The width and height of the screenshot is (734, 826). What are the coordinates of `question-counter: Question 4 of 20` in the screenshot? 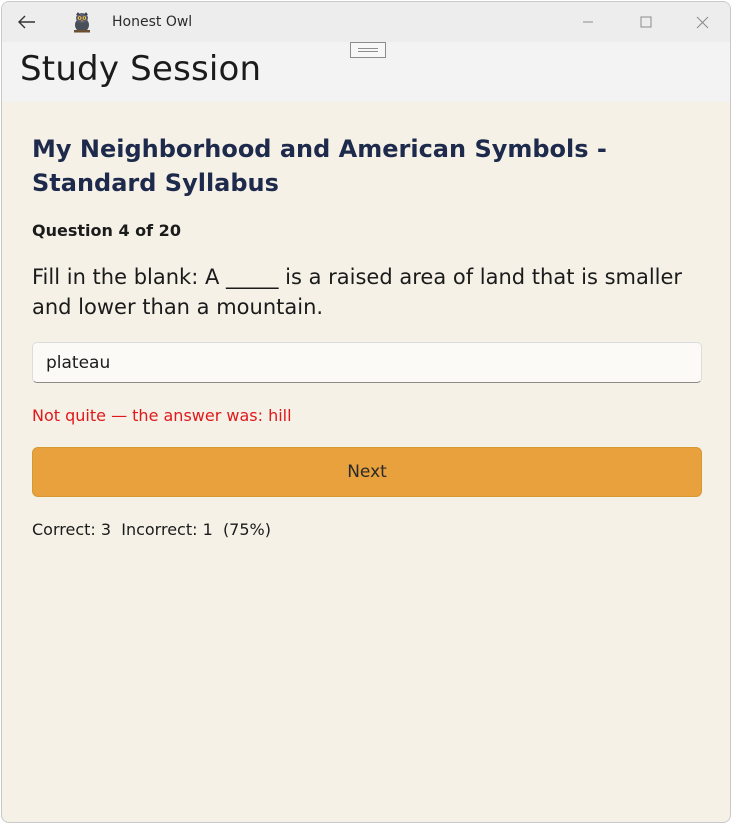 It's located at (106, 230).